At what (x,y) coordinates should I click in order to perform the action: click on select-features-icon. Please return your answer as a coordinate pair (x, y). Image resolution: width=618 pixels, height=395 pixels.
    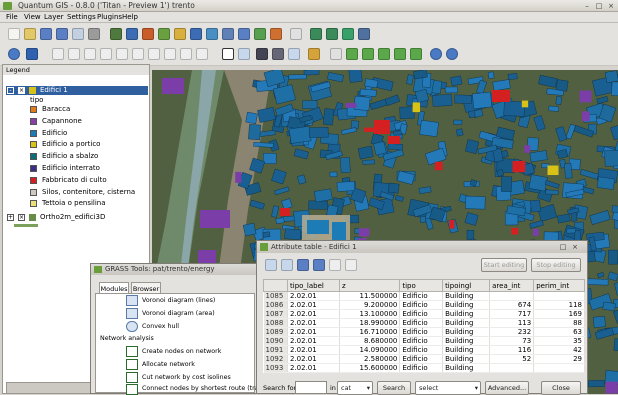
    Looking at the image, I should click on (228, 54).